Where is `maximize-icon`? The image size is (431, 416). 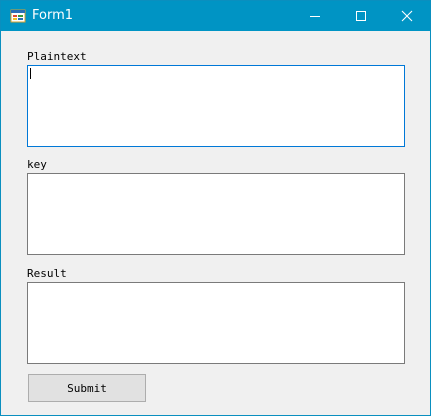
maximize-icon is located at coordinates (361, 16).